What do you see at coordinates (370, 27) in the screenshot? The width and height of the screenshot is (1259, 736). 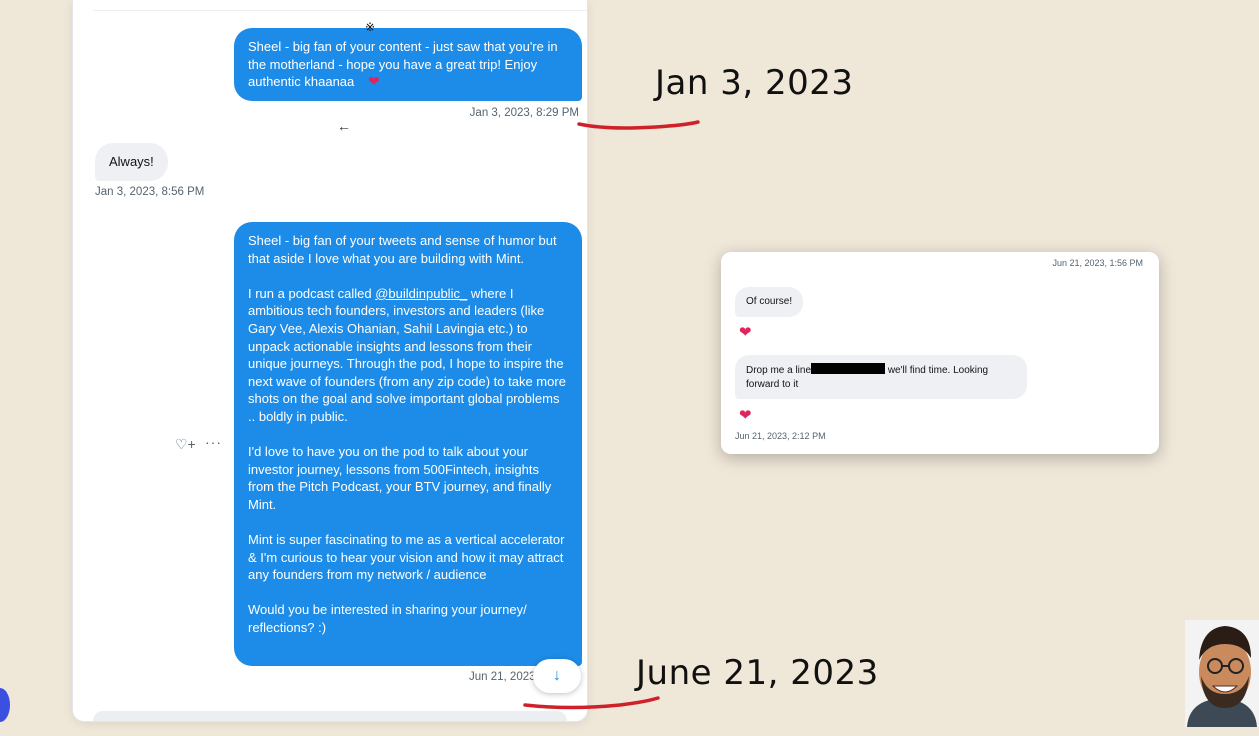 I see `bluetooth-icon: ※` at bounding box center [370, 27].